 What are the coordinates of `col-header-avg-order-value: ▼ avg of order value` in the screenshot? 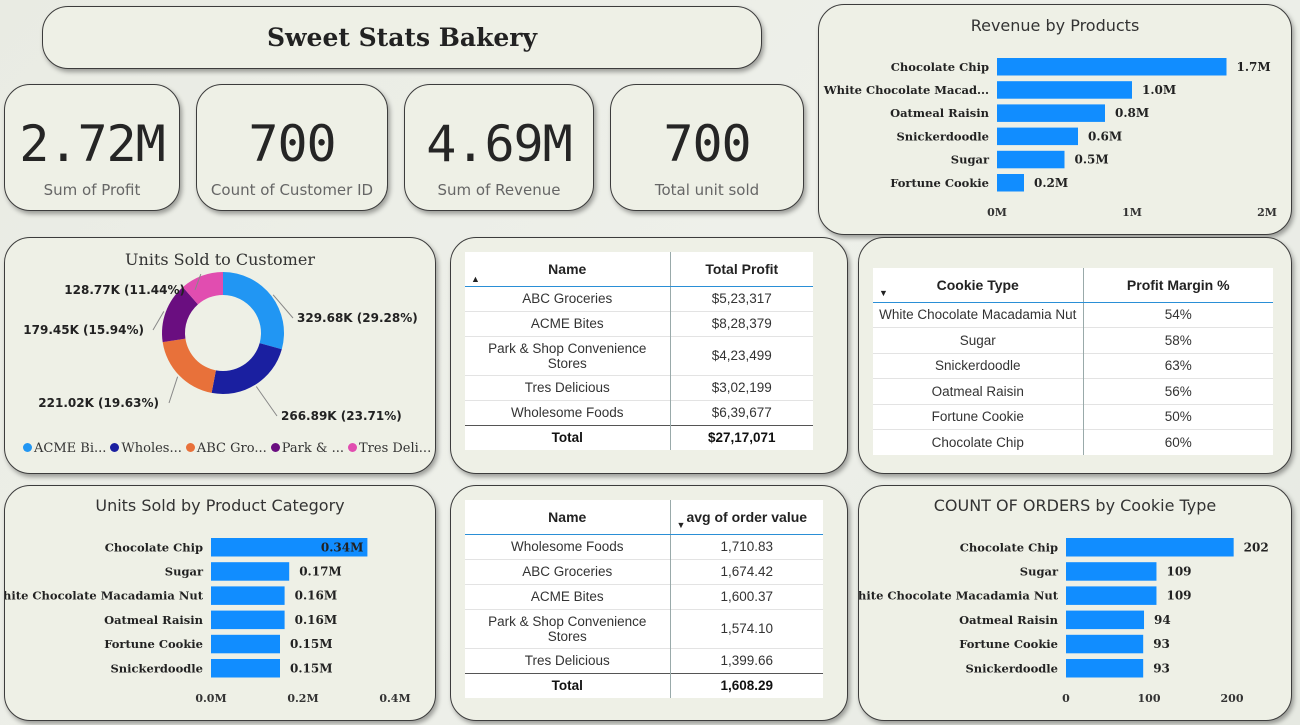 It's located at (746, 517).